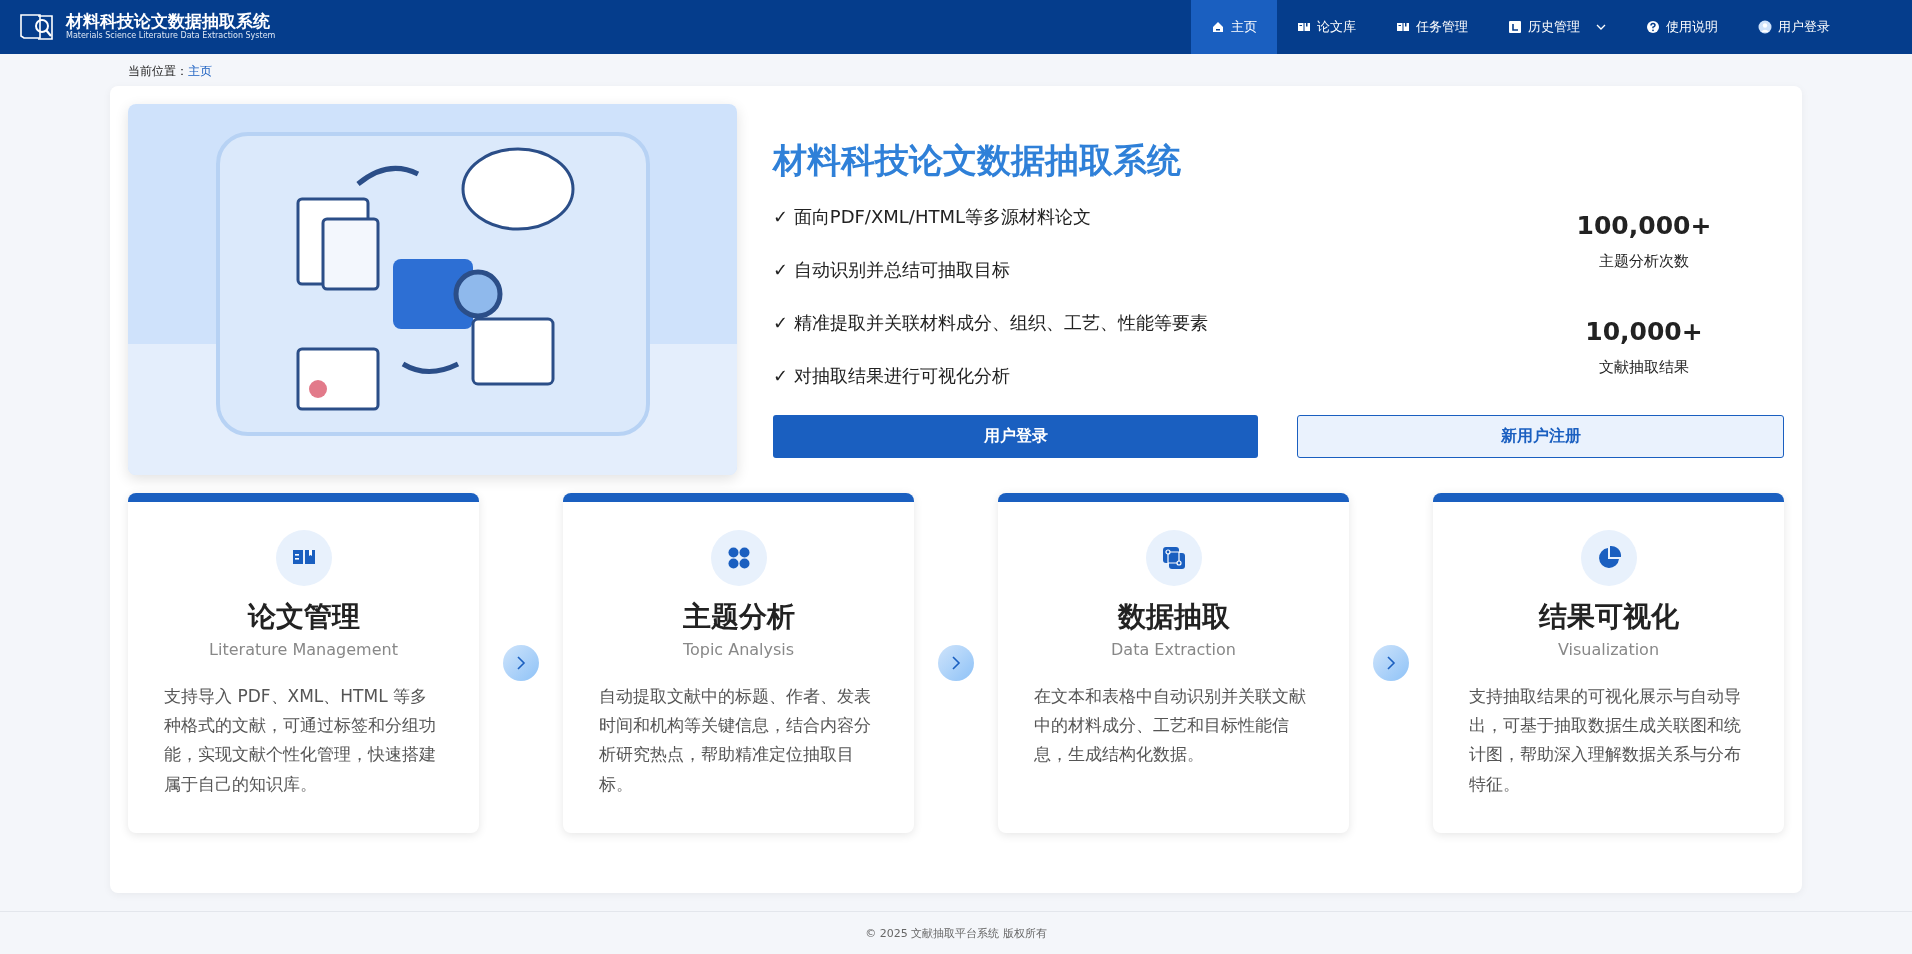 This screenshot has width=1912, height=954. Describe the element at coordinates (158, 71) in the screenshot. I see `breadcrumb-label: 当前位置：` at that location.